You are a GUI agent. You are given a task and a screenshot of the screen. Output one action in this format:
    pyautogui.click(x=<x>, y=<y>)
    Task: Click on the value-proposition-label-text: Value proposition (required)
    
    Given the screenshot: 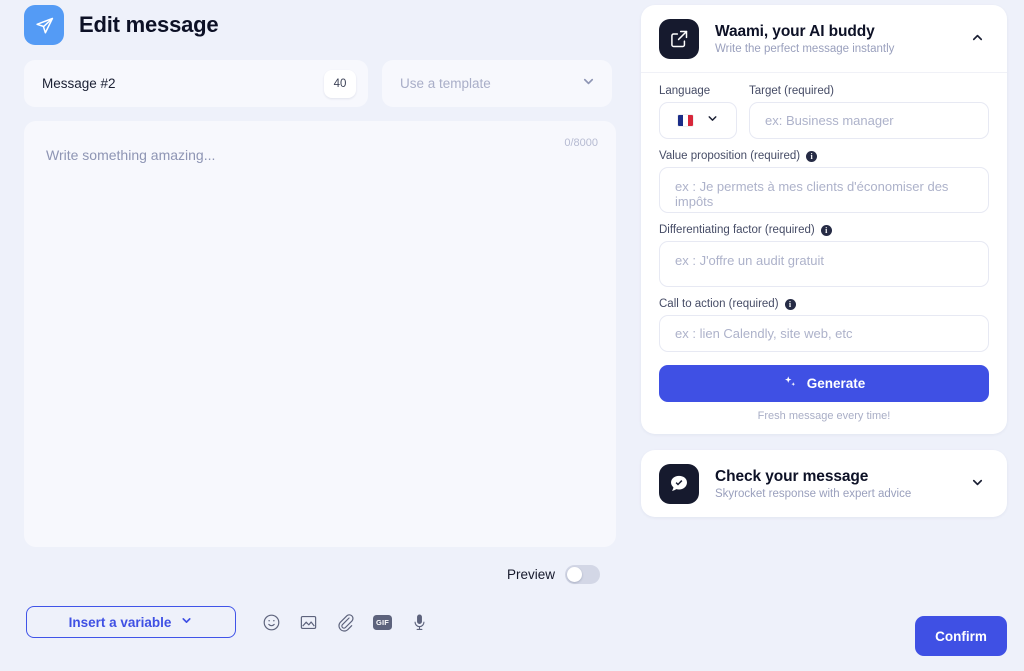 What is the action you would take?
    pyautogui.click(x=730, y=156)
    